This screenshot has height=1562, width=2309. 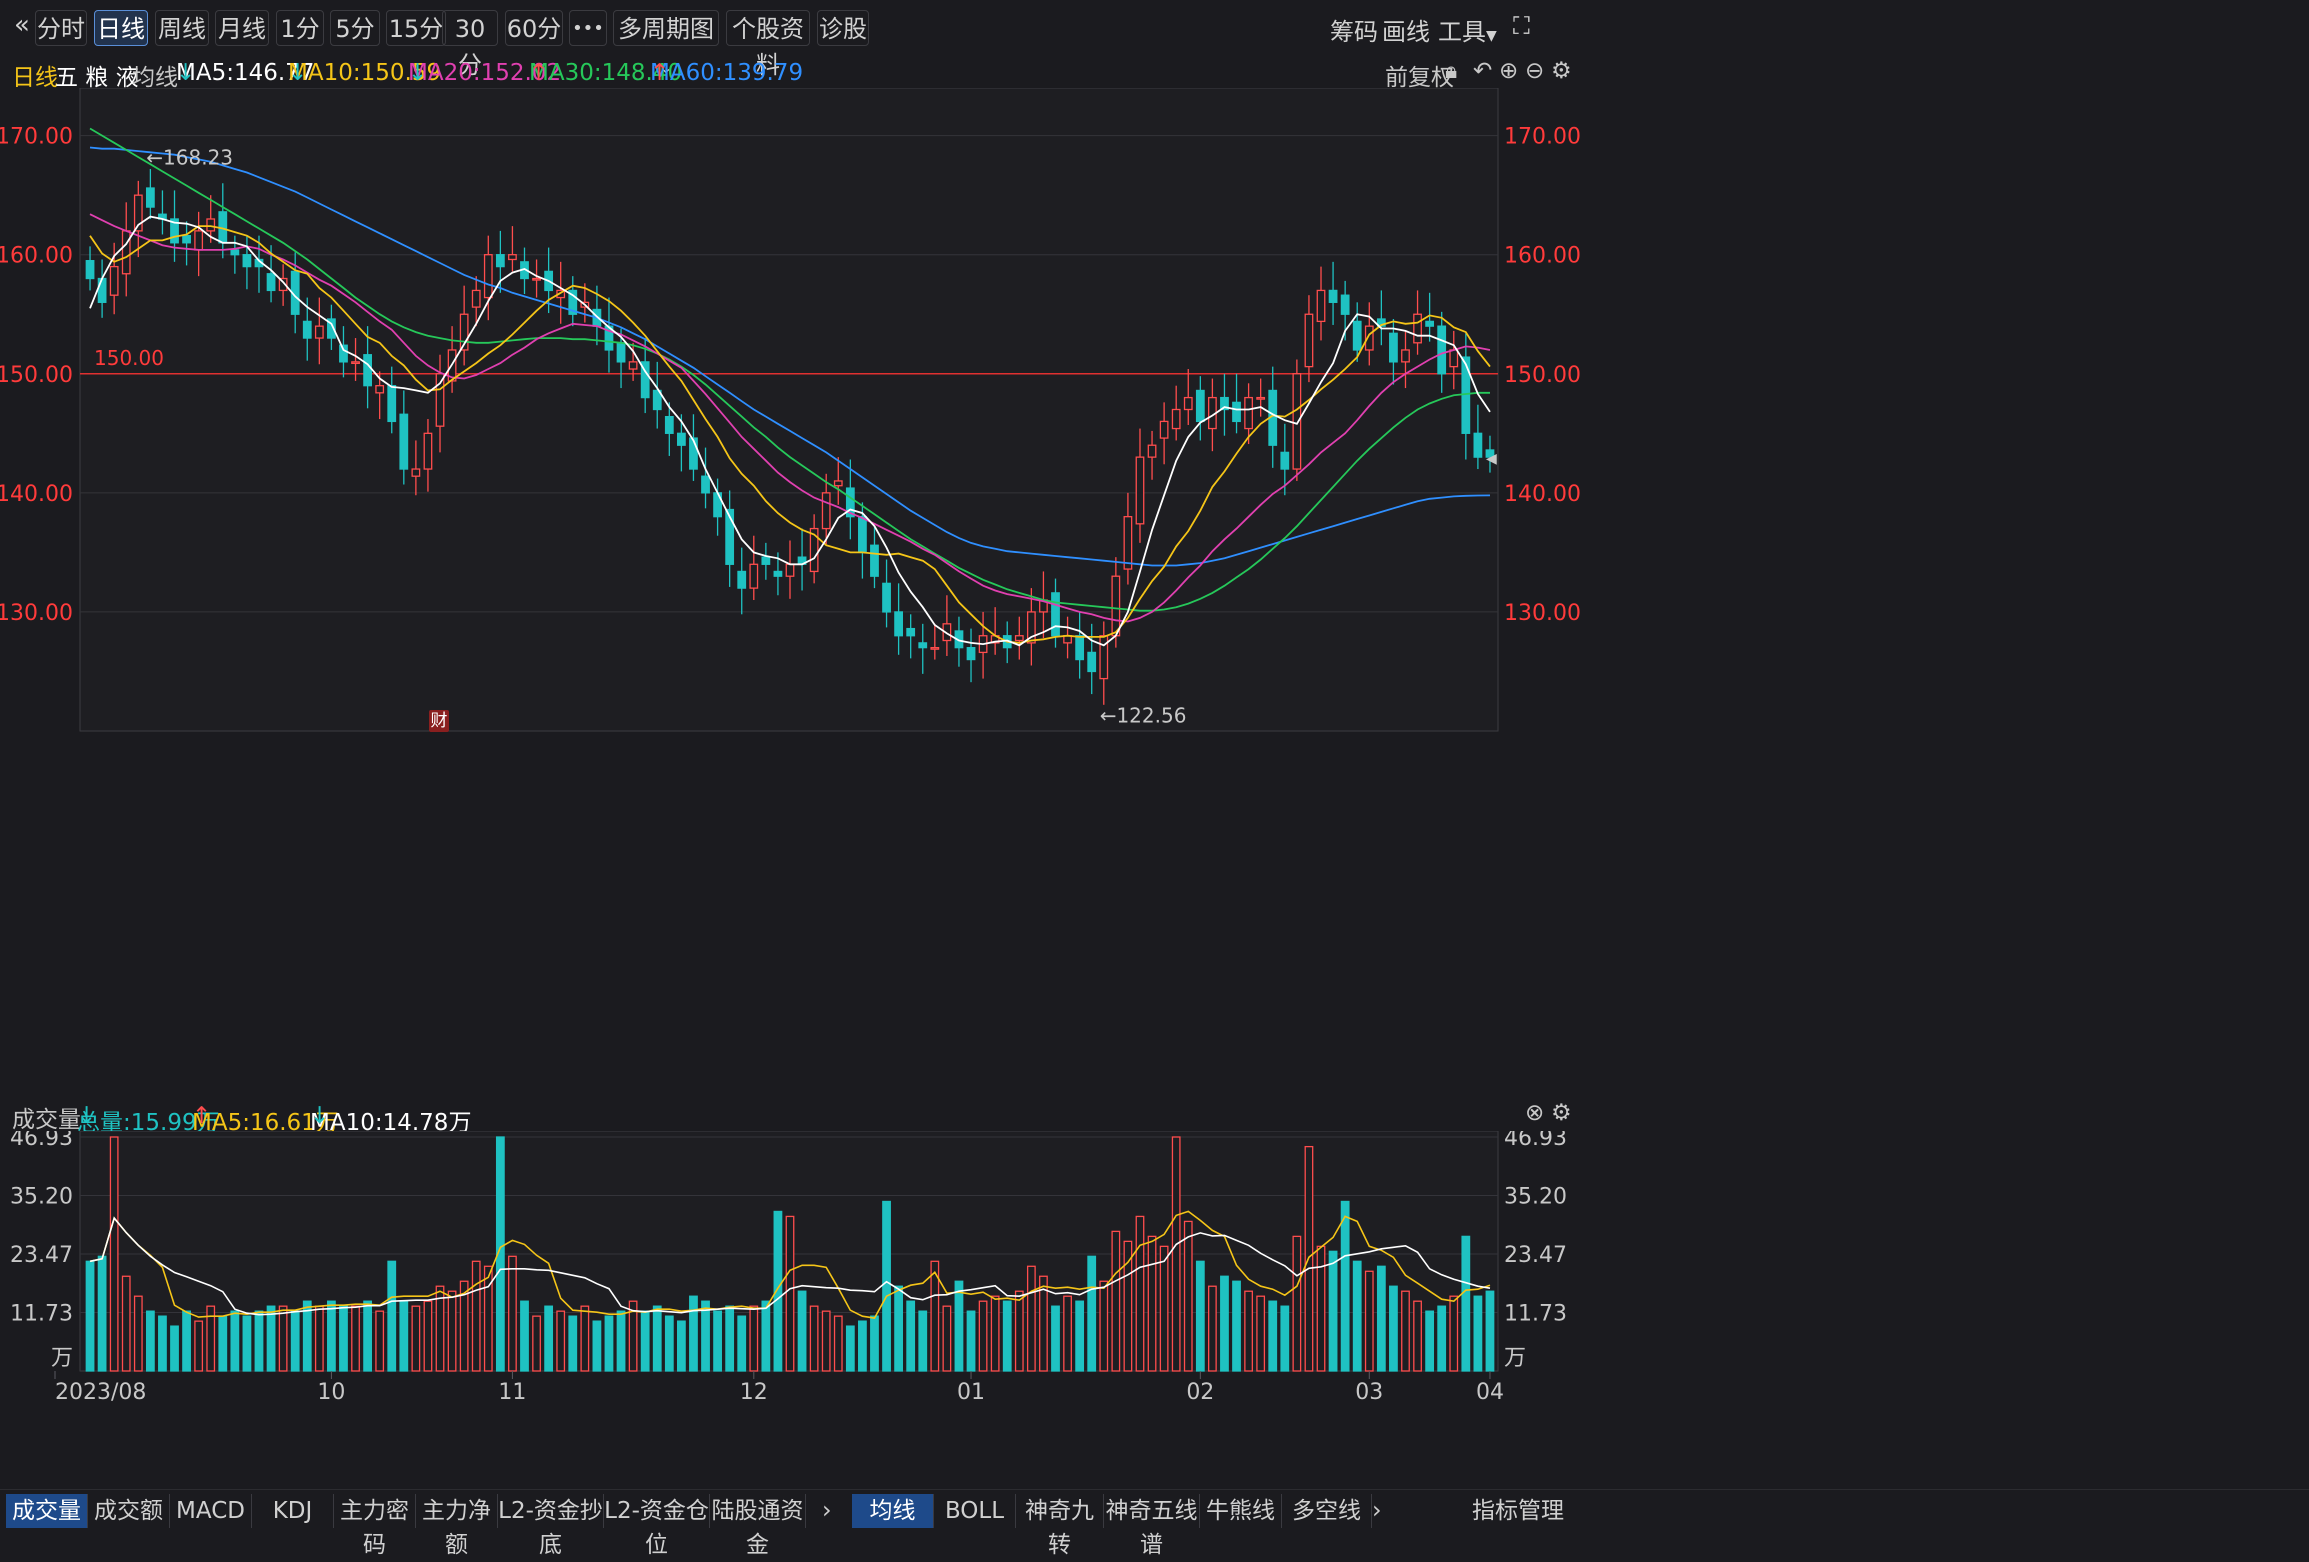 What do you see at coordinates (975, 1511) in the screenshot?
I see `overlay-tab-1: BOLL` at bounding box center [975, 1511].